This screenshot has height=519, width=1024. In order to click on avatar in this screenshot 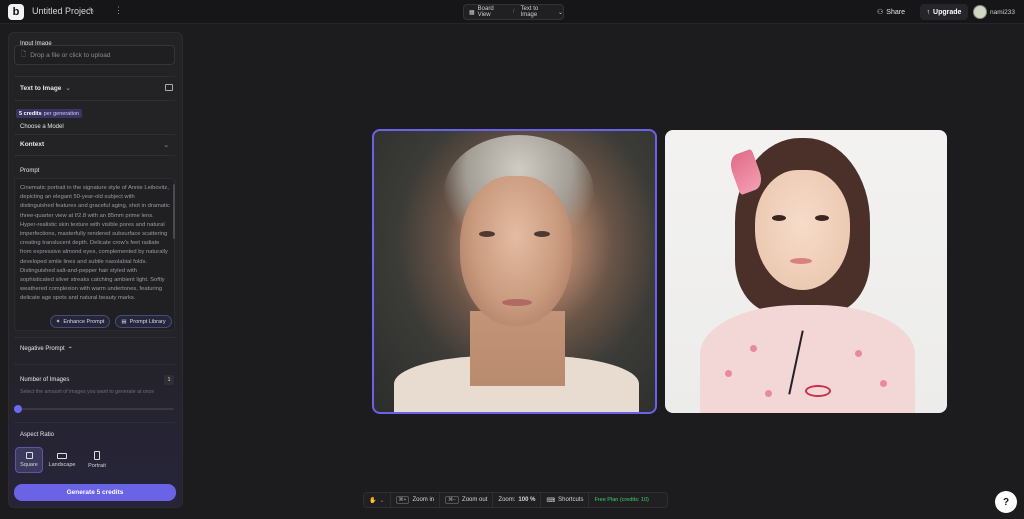, I will do `click(980, 12)`.